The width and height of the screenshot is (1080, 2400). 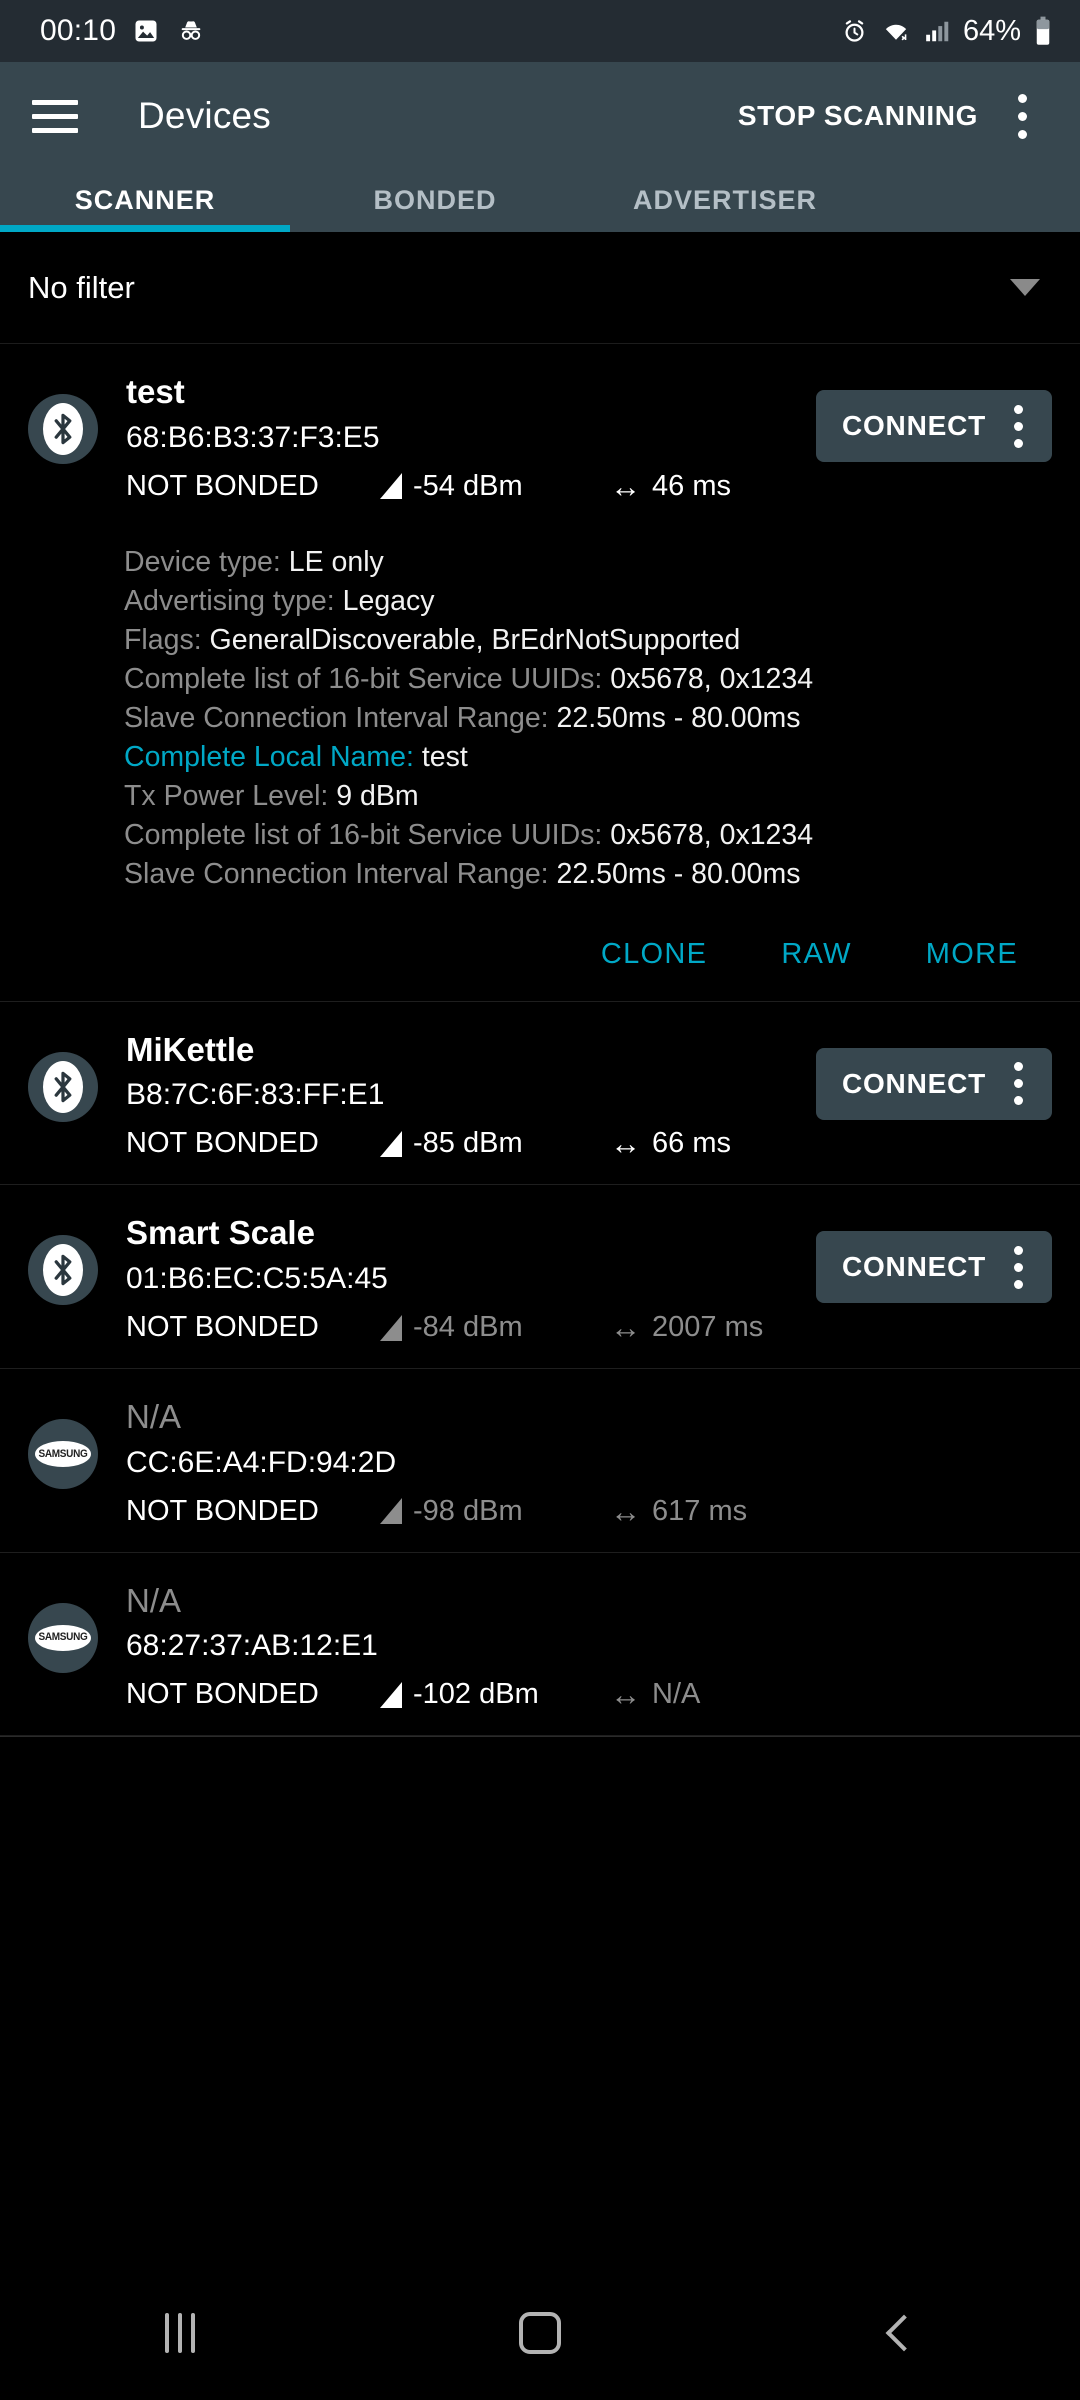 What do you see at coordinates (937, 31) in the screenshot?
I see `cellular-signal-icon` at bounding box center [937, 31].